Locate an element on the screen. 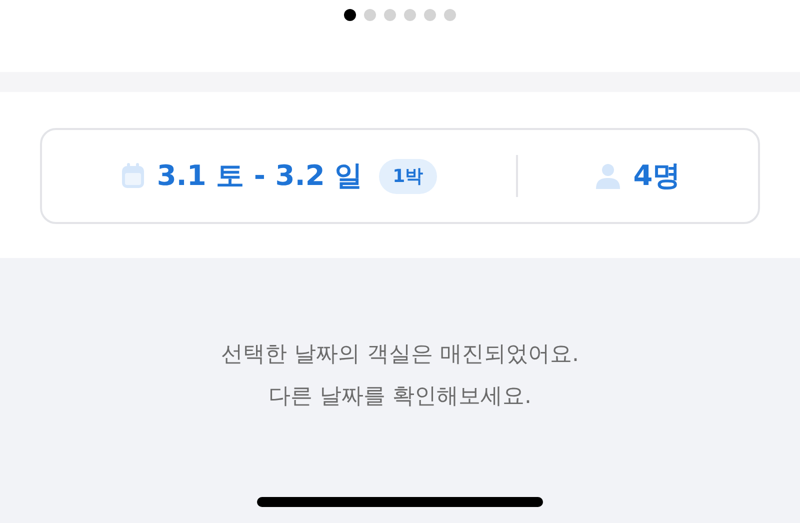 The width and height of the screenshot is (800, 523). guest-count: 4명 is located at coordinates (657, 176).